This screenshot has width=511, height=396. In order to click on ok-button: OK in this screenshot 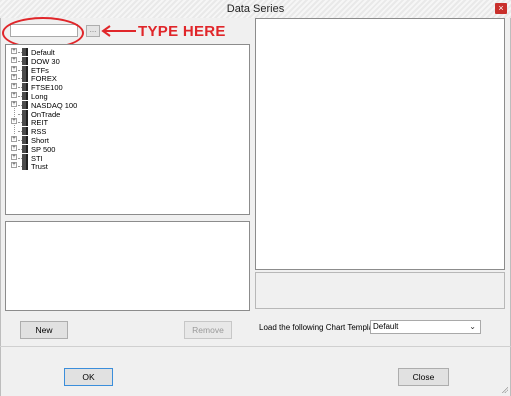, I will do `click(88, 377)`.